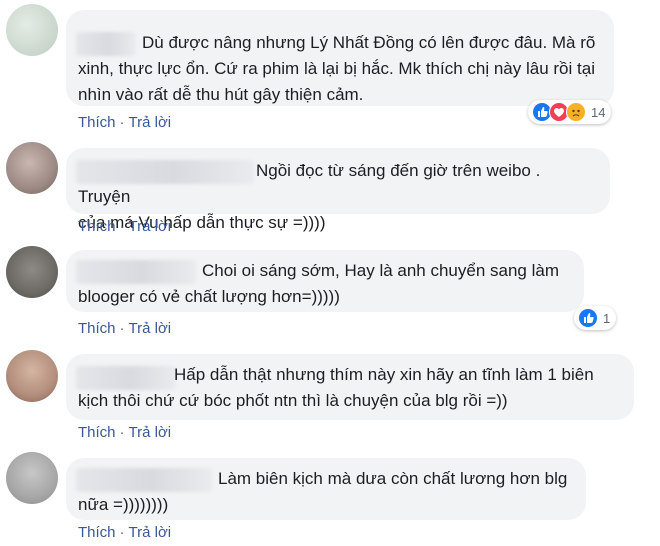 The width and height of the screenshot is (660, 546). What do you see at coordinates (598, 112) in the screenshot?
I see `reaction-count: 14` at bounding box center [598, 112].